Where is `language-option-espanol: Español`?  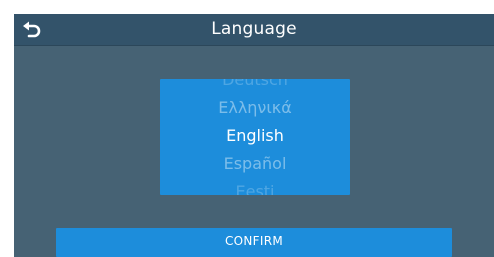
language-option-espanol: Español is located at coordinates (255, 164).